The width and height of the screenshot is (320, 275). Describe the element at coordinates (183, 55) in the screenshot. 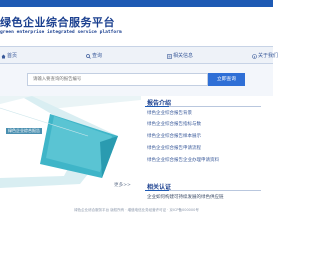

I see `nav-item-label: 相关信息` at that location.